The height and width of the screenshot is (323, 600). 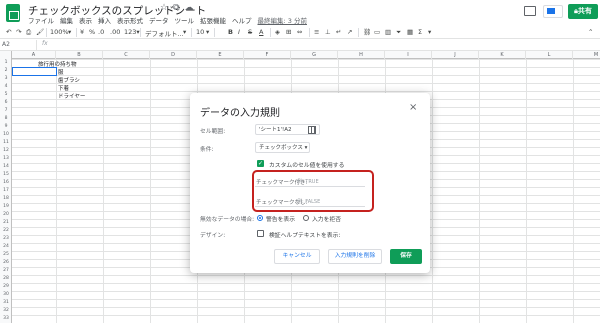 I want to click on merge-cells-icon: ⇔, so click(x=299, y=32).